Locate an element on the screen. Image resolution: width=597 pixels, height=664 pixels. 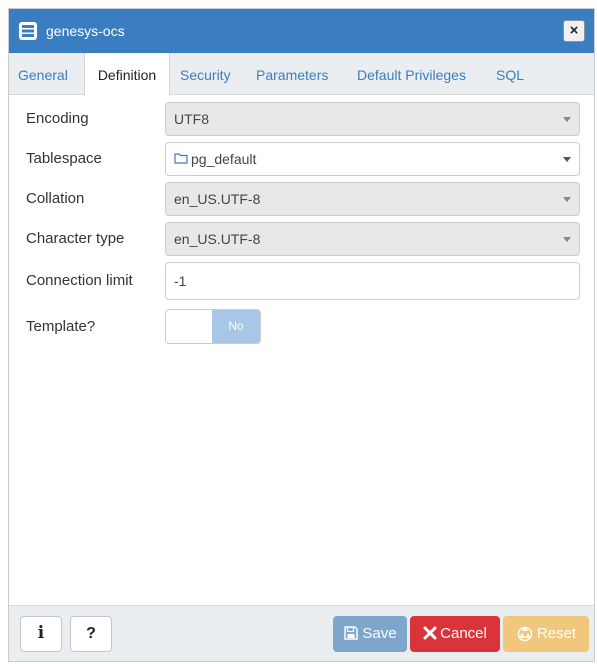
encoding-select: UTF8 is located at coordinates (372, 119).